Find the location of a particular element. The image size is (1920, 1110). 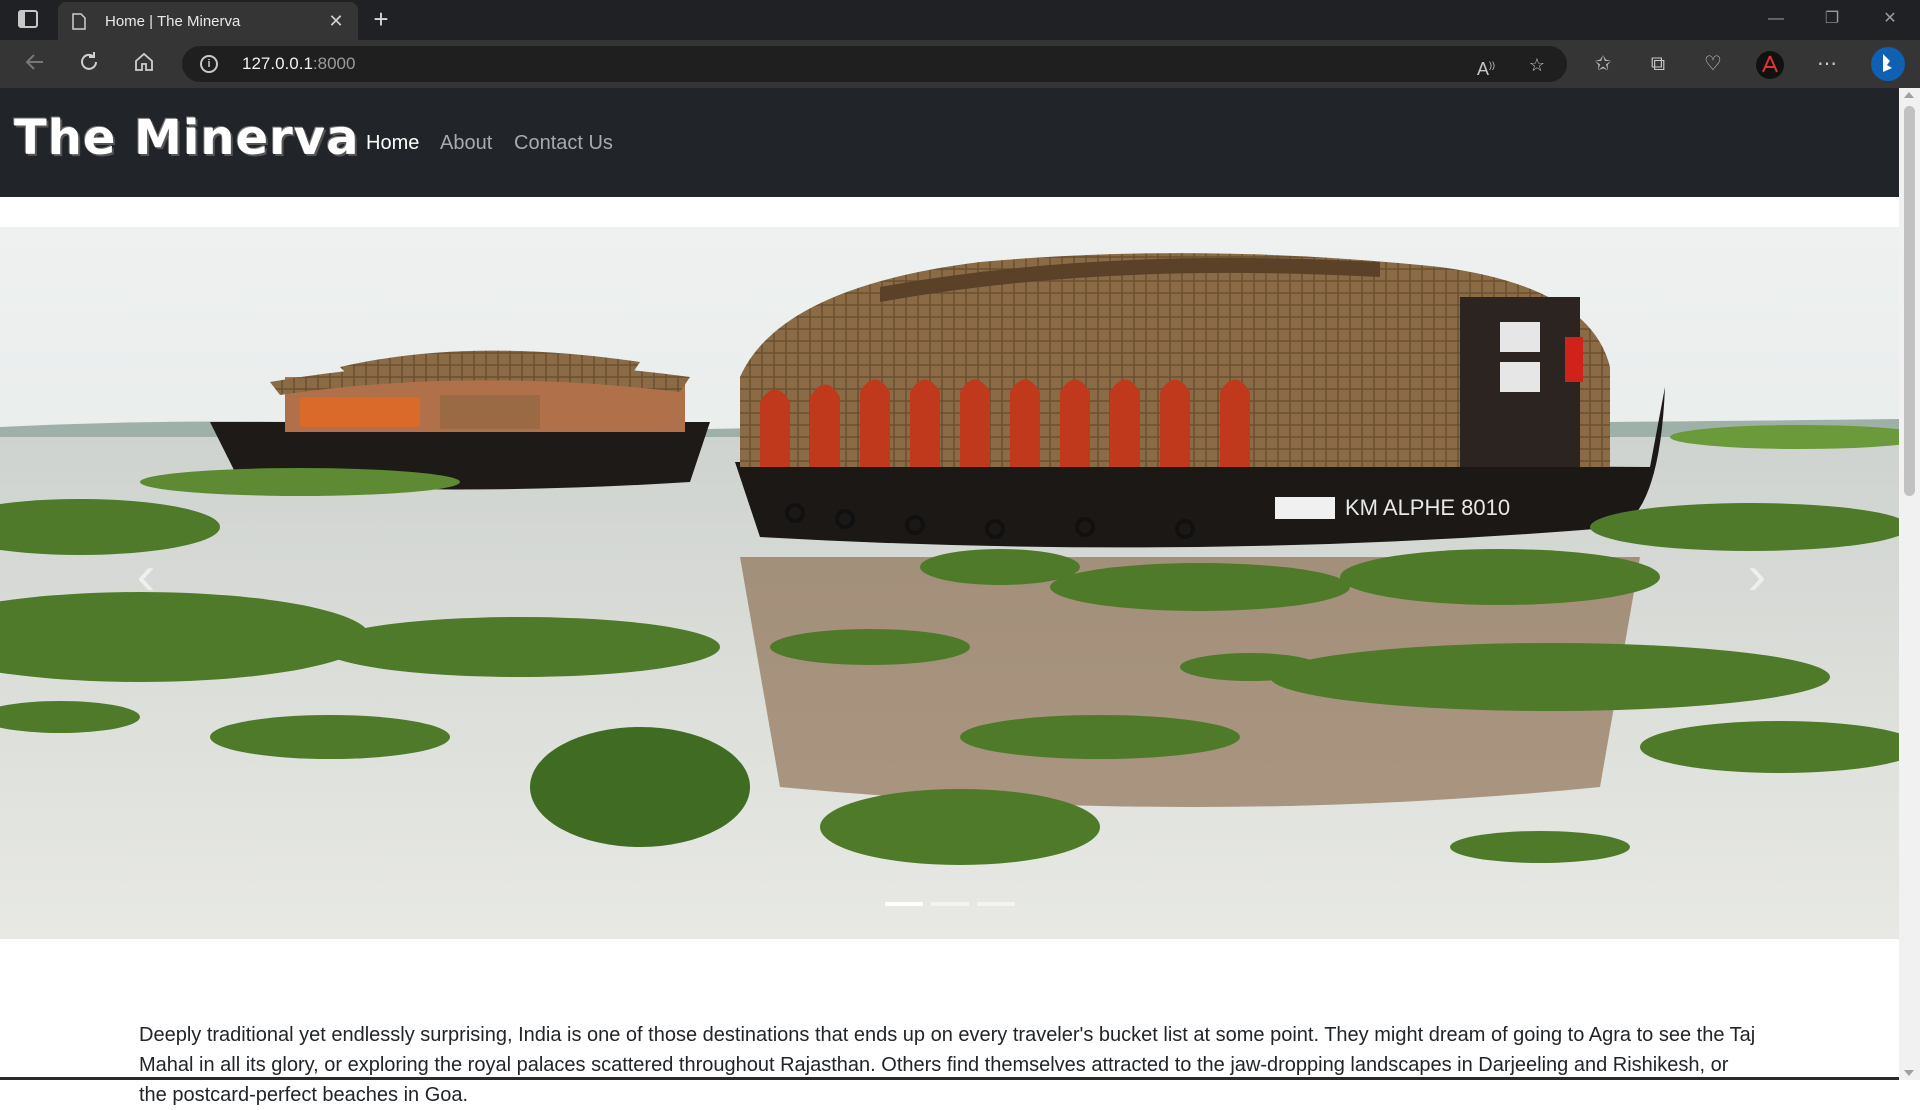

scrollbar-thumb is located at coordinates (1909, 301).